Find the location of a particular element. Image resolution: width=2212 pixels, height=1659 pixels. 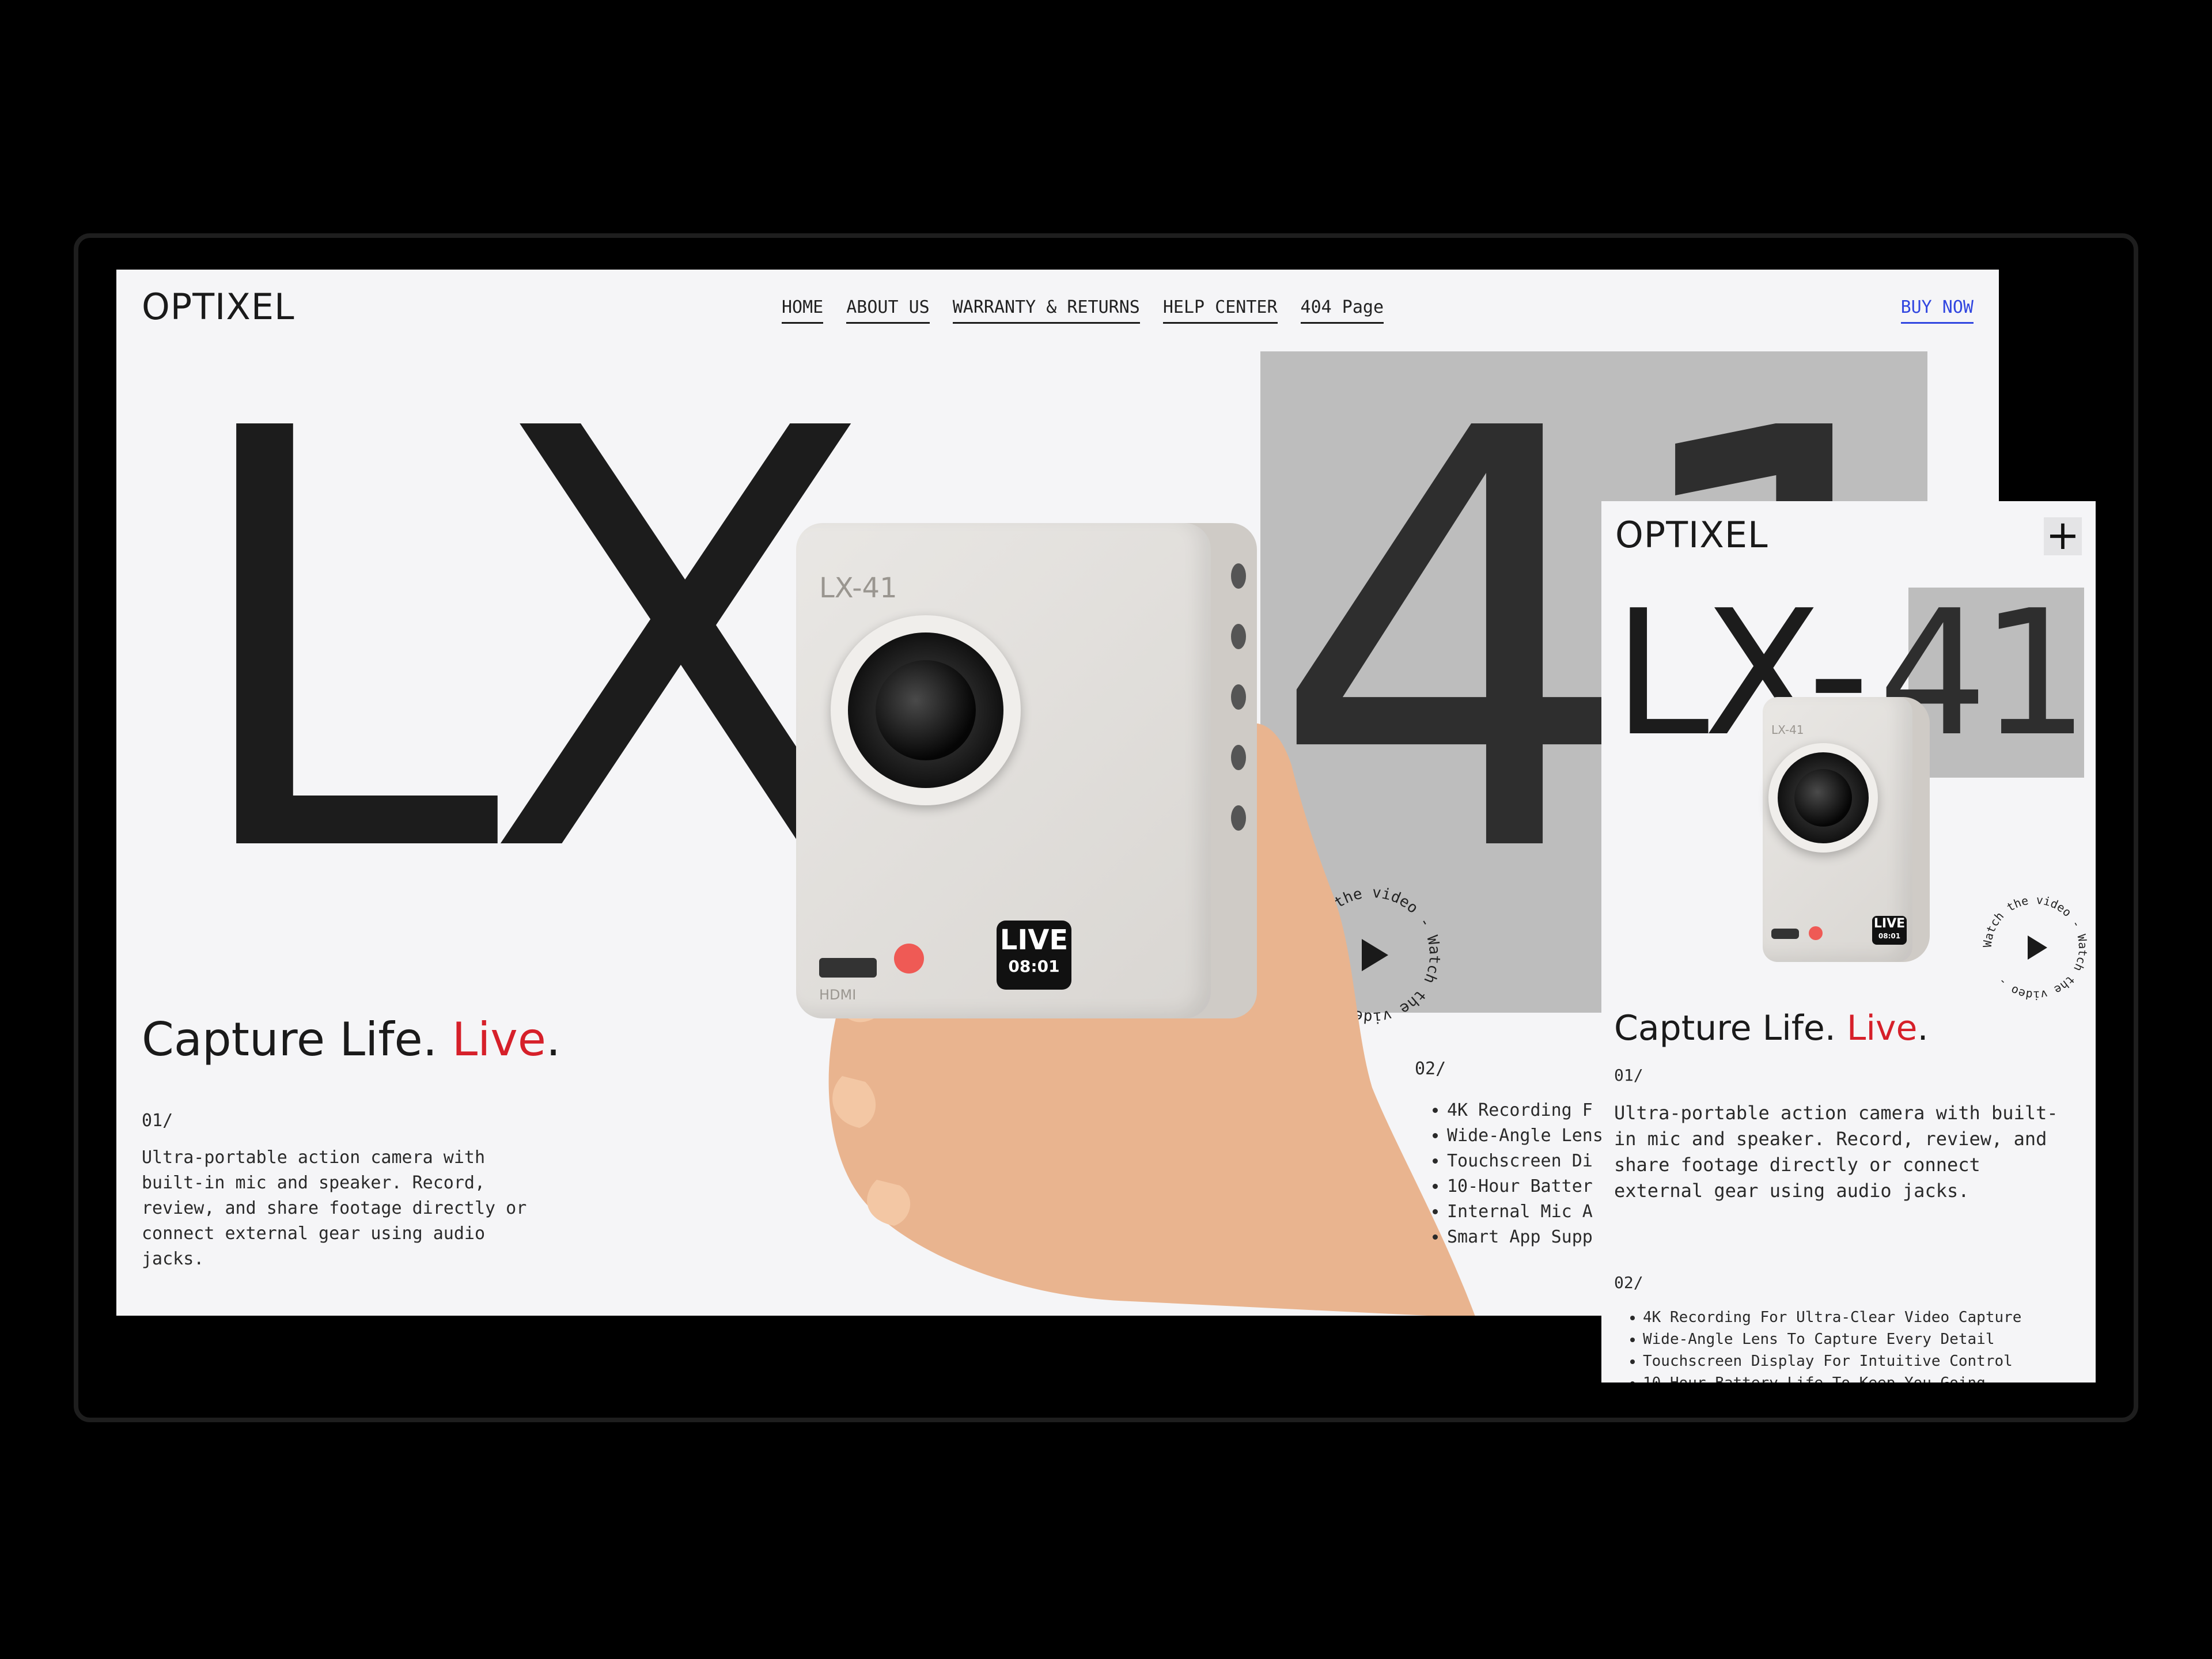

mobile-watch-video-button: Watch the video - Watch the video - is located at coordinates (2035, 947).